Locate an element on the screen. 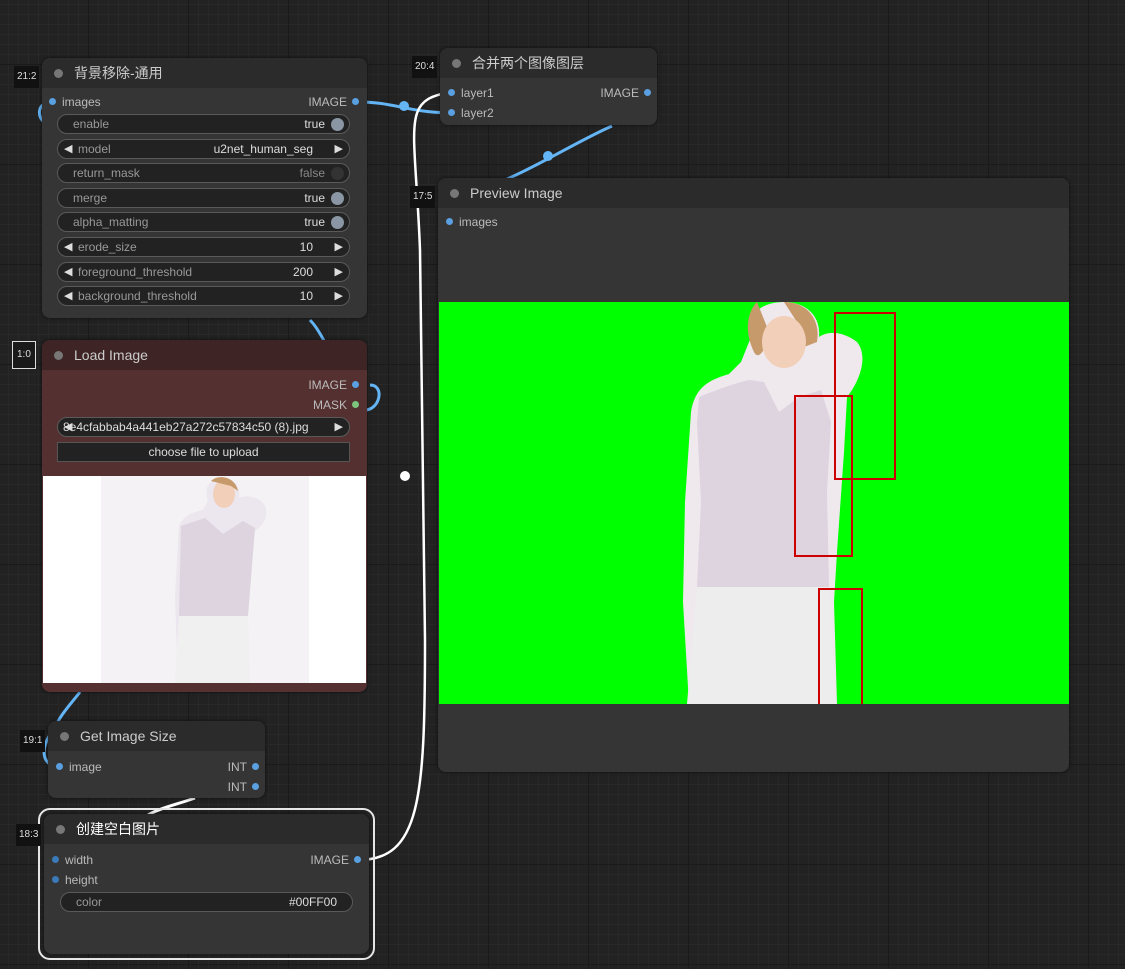  widget-alpha-matting: alpha_matting true is located at coordinates (203, 222).